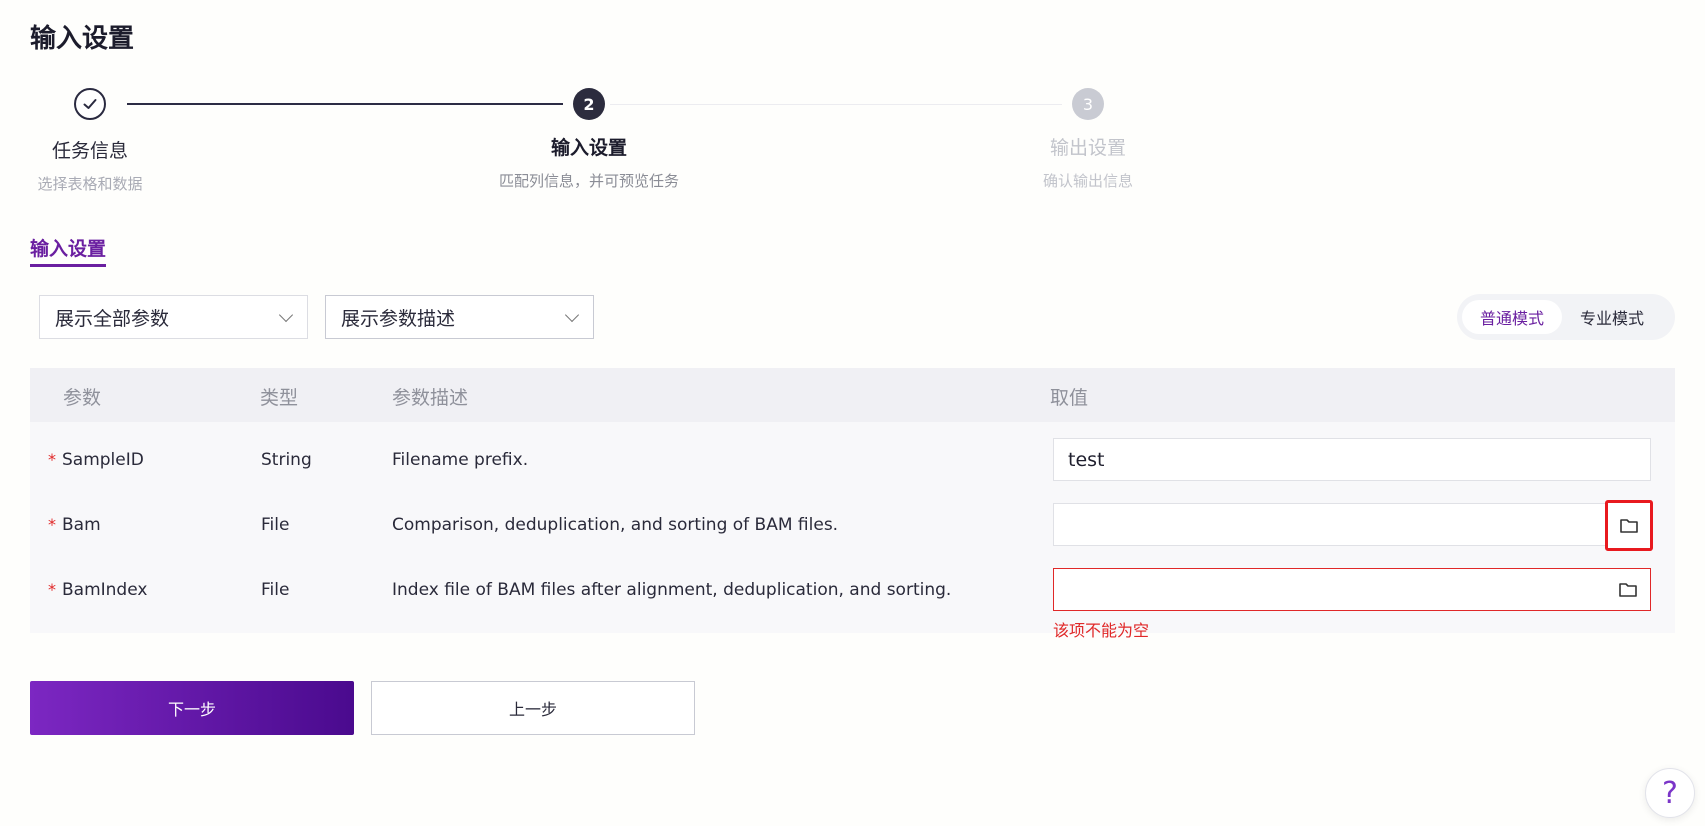 The image size is (1705, 826). Describe the element at coordinates (192, 708) in the screenshot. I see `next-step-button: 下一步` at that location.